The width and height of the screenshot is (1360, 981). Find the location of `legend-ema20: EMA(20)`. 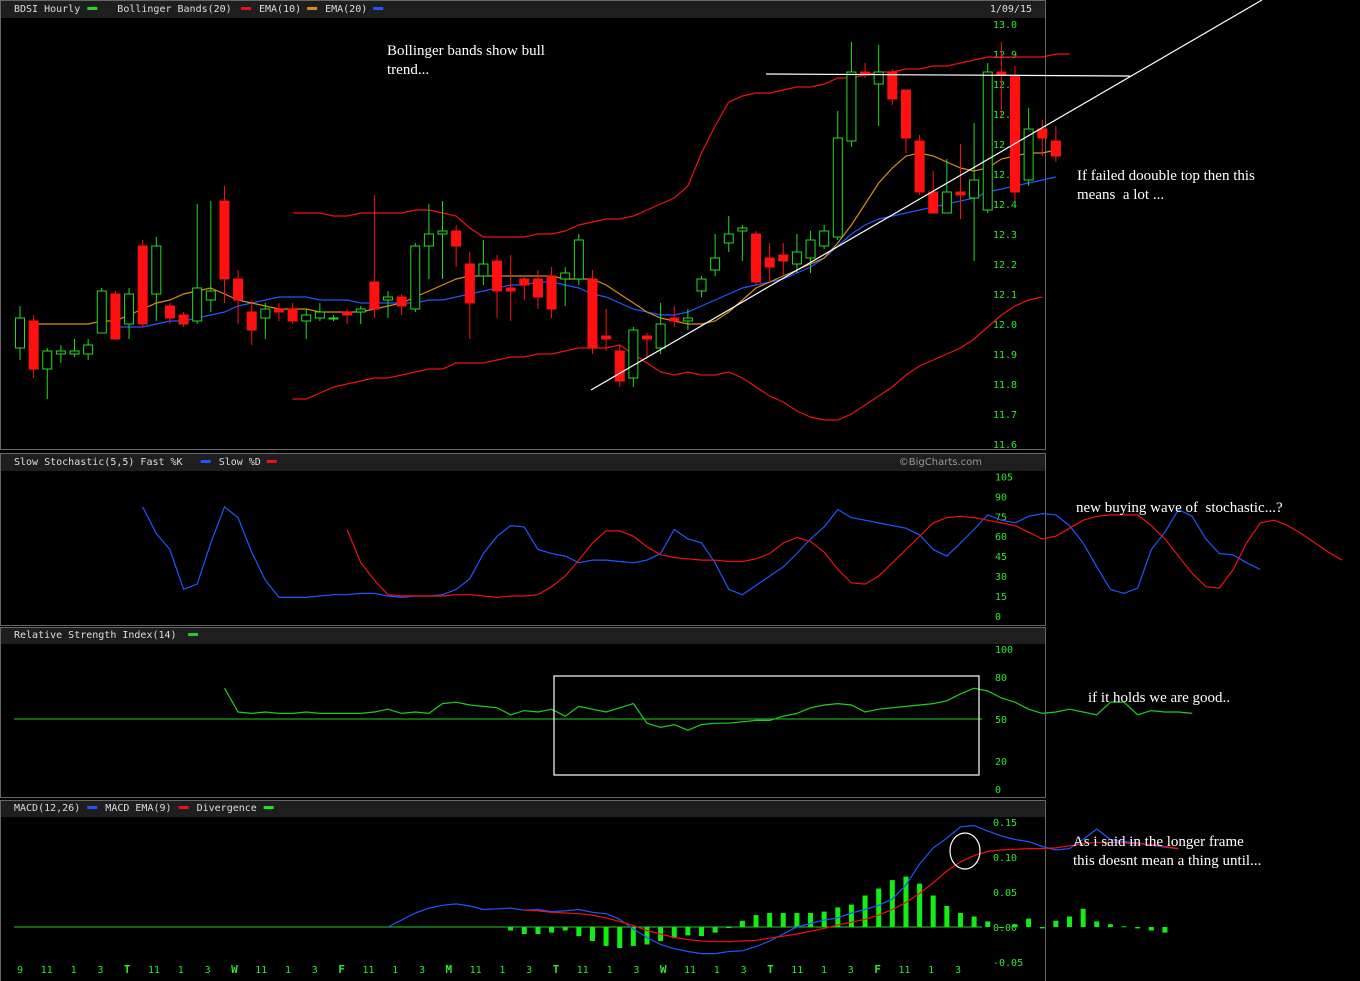

legend-ema20: EMA(20) is located at coordinates (346, 9).